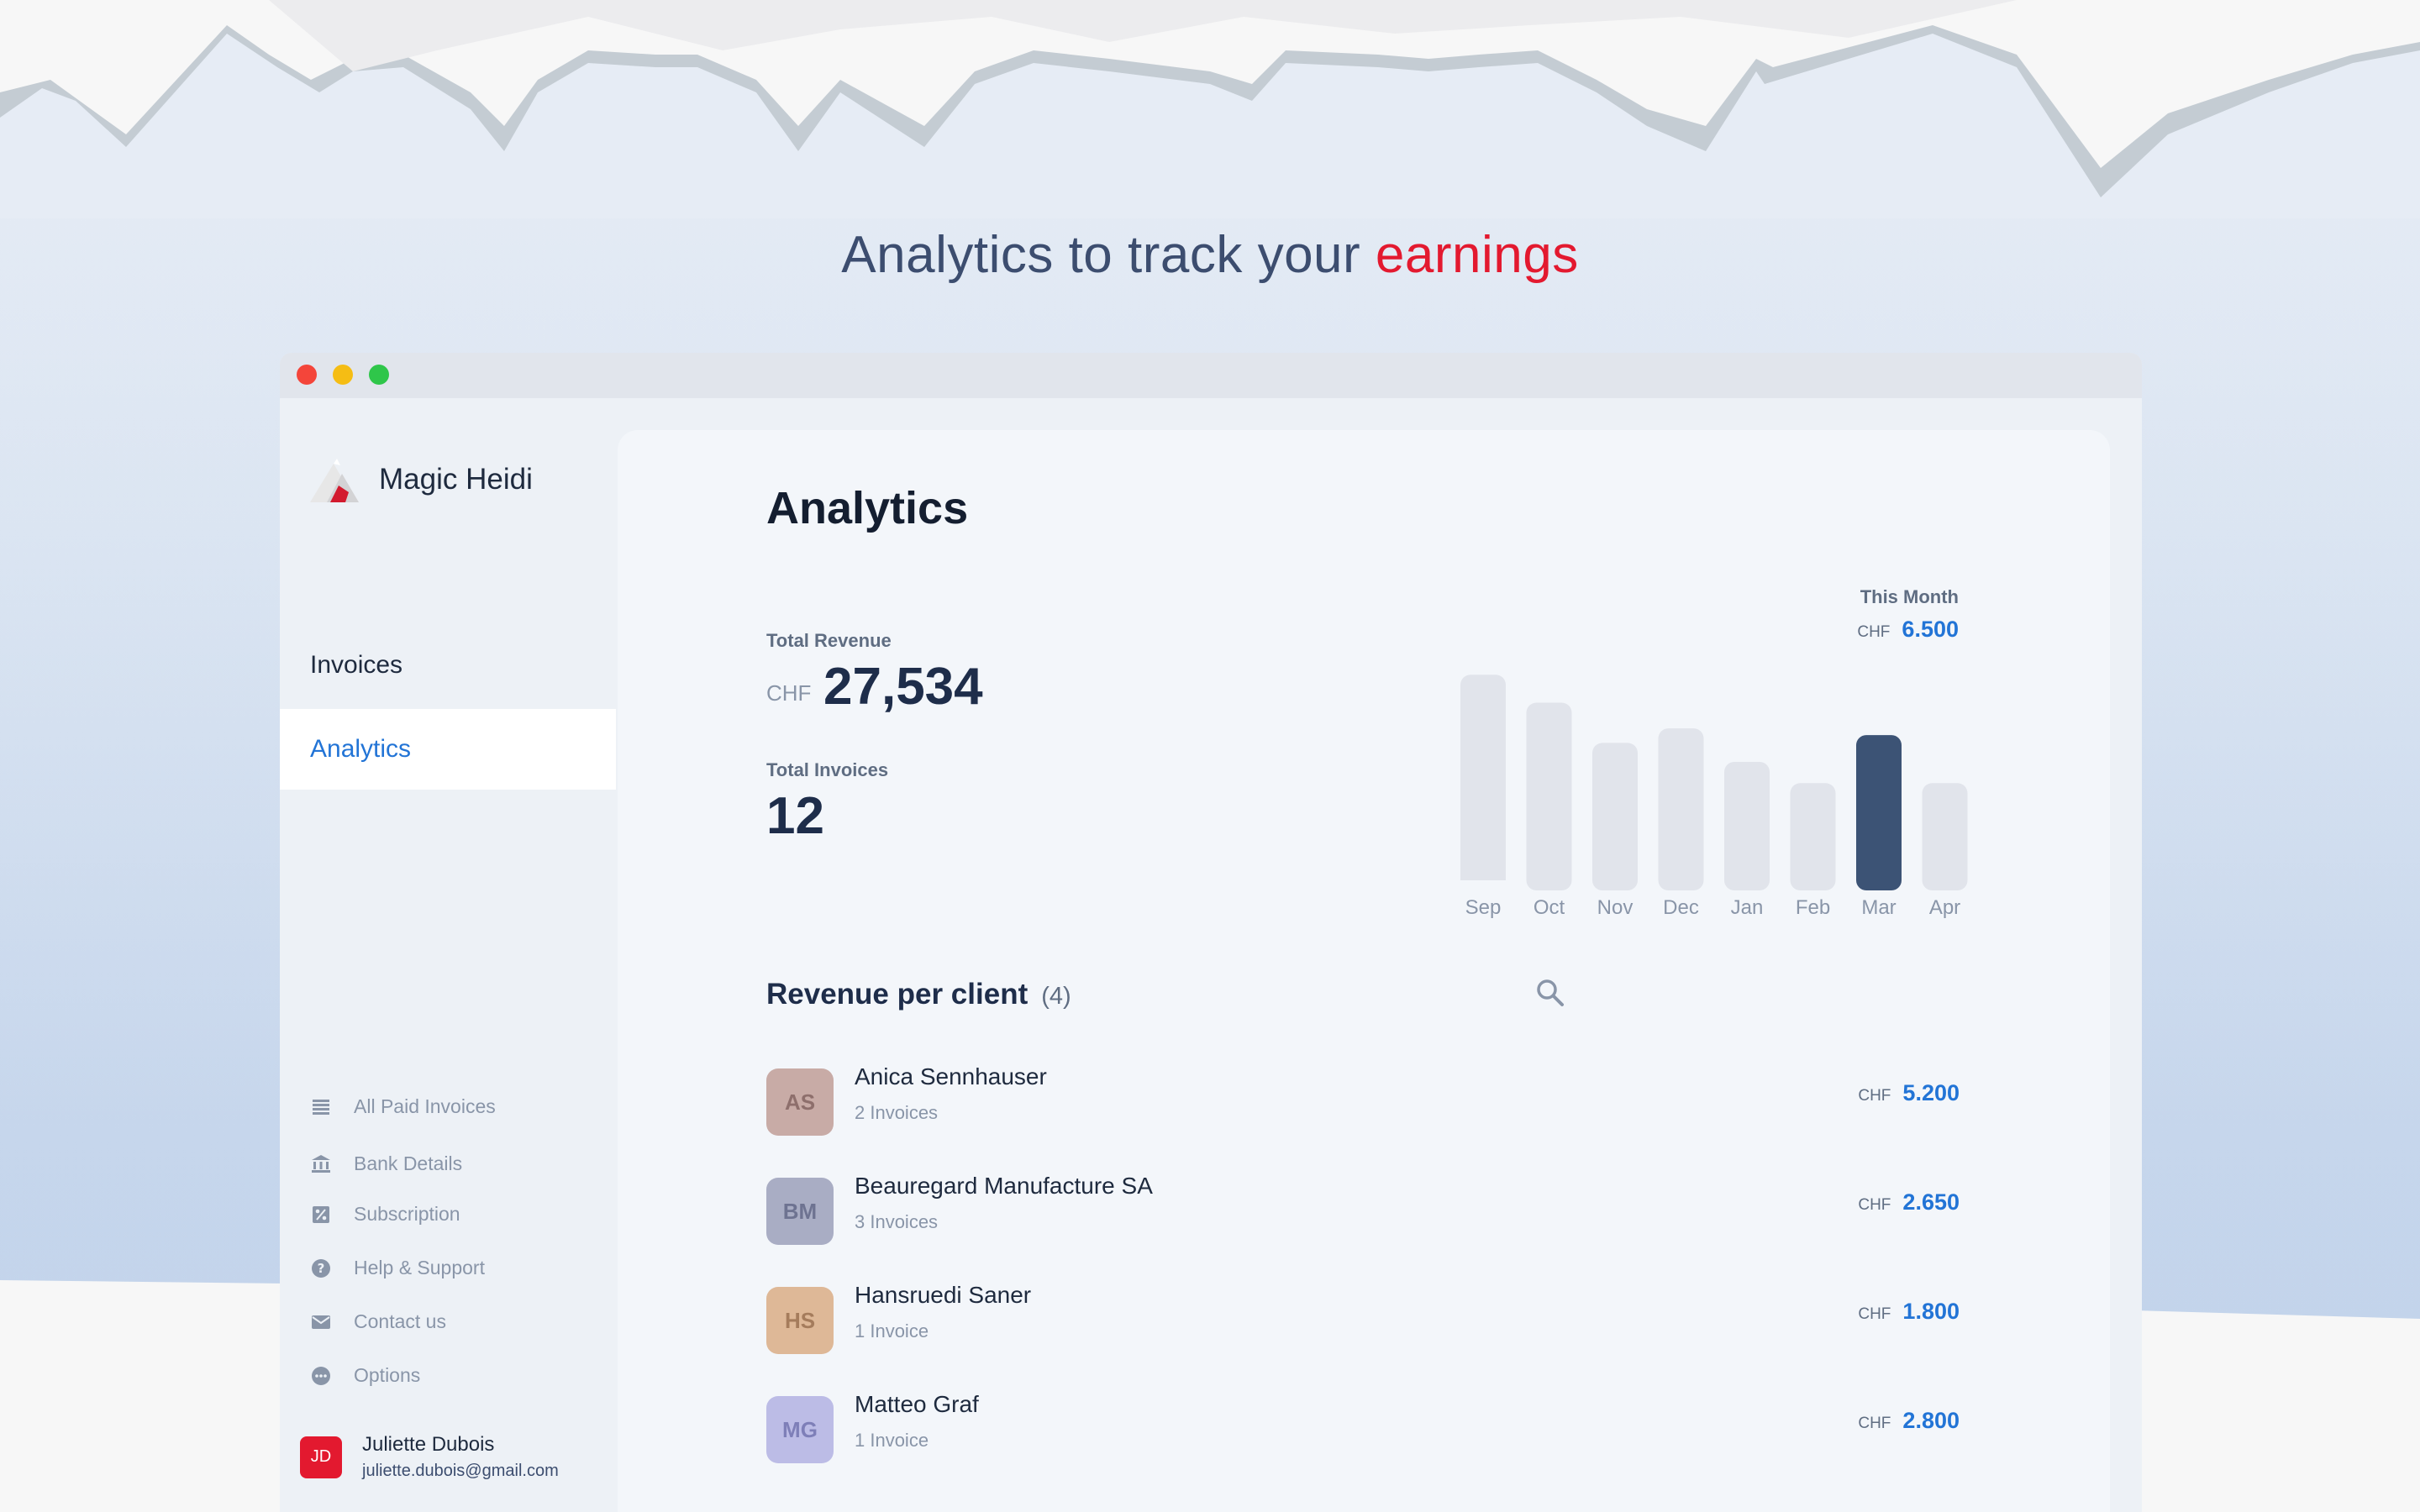 Image resolution: width=2420 pixels, height=1512 pixels. Describe the element at coordinates (897, 994) in the screenshot. I see `section-title: Revenue per client` at that location.